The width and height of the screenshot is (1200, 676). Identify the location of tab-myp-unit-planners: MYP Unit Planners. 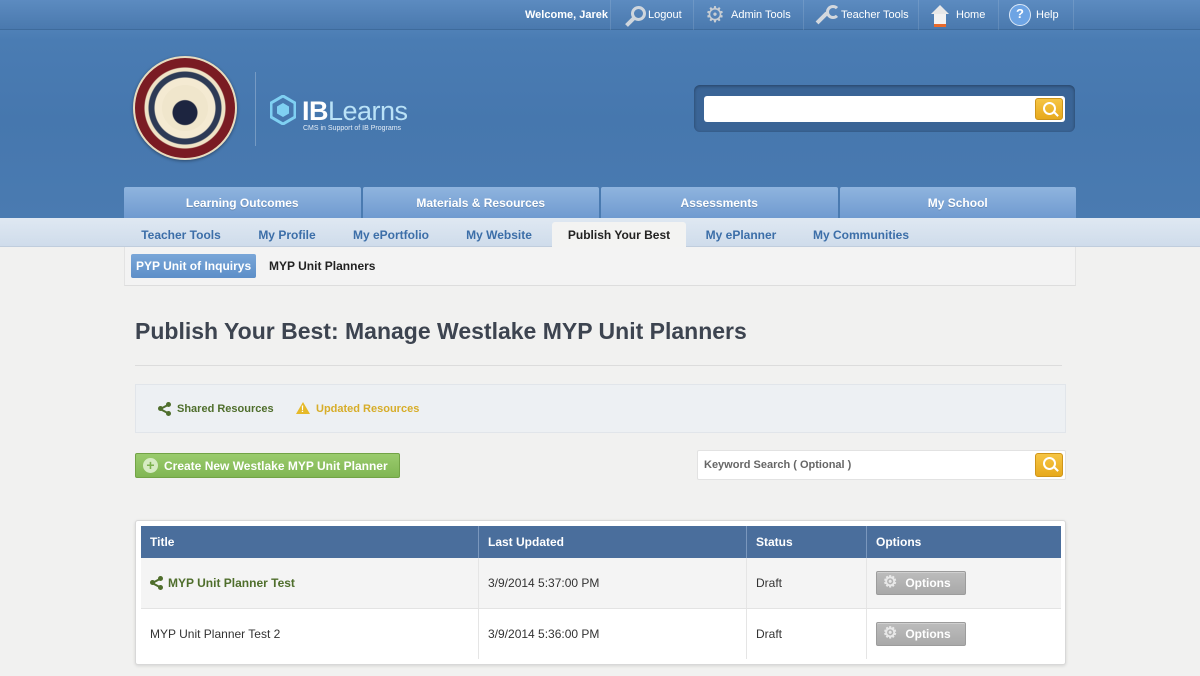
(322, 266).